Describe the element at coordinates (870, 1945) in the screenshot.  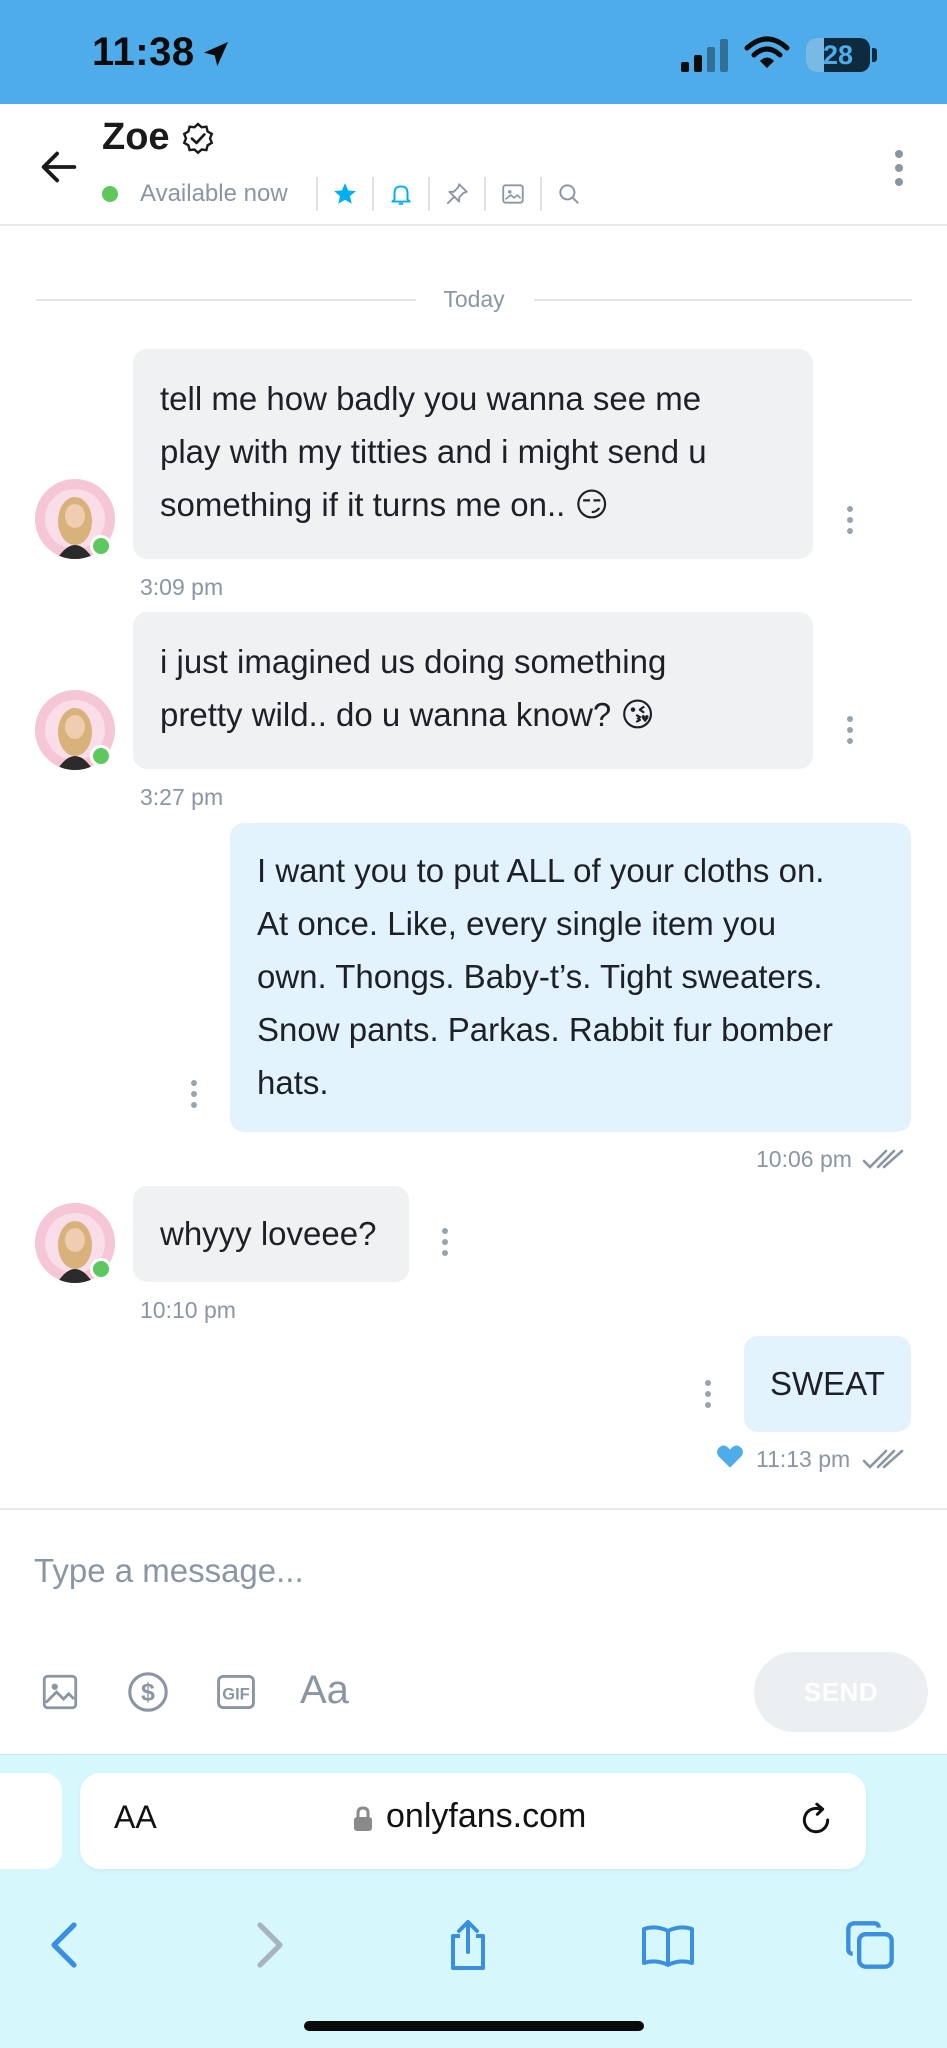
I see `tabs-icon` at that location.